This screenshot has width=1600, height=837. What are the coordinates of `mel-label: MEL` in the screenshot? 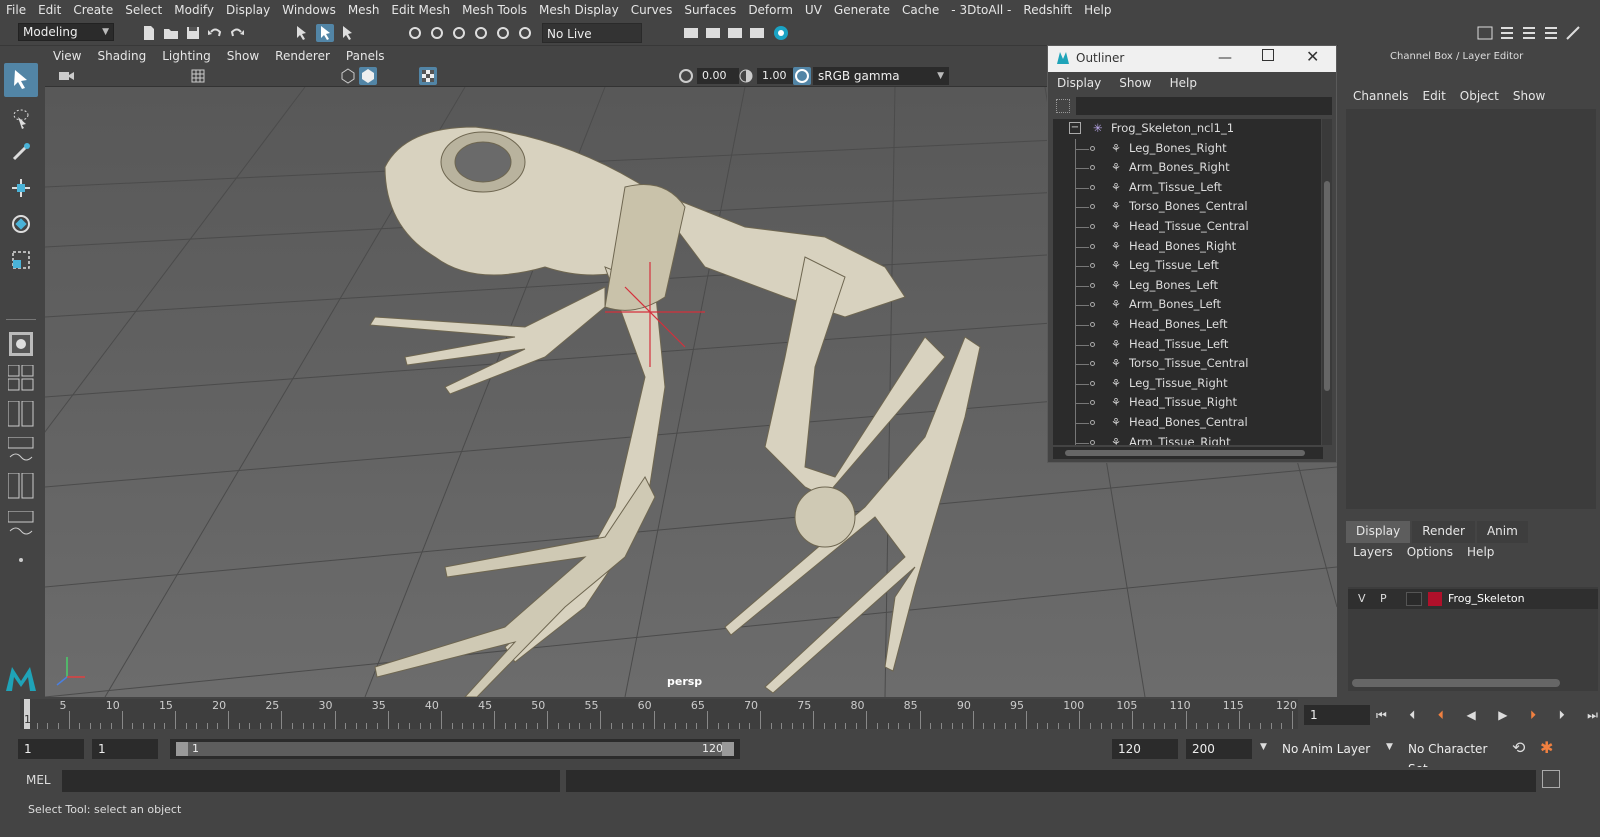 It's located at (38, 780).